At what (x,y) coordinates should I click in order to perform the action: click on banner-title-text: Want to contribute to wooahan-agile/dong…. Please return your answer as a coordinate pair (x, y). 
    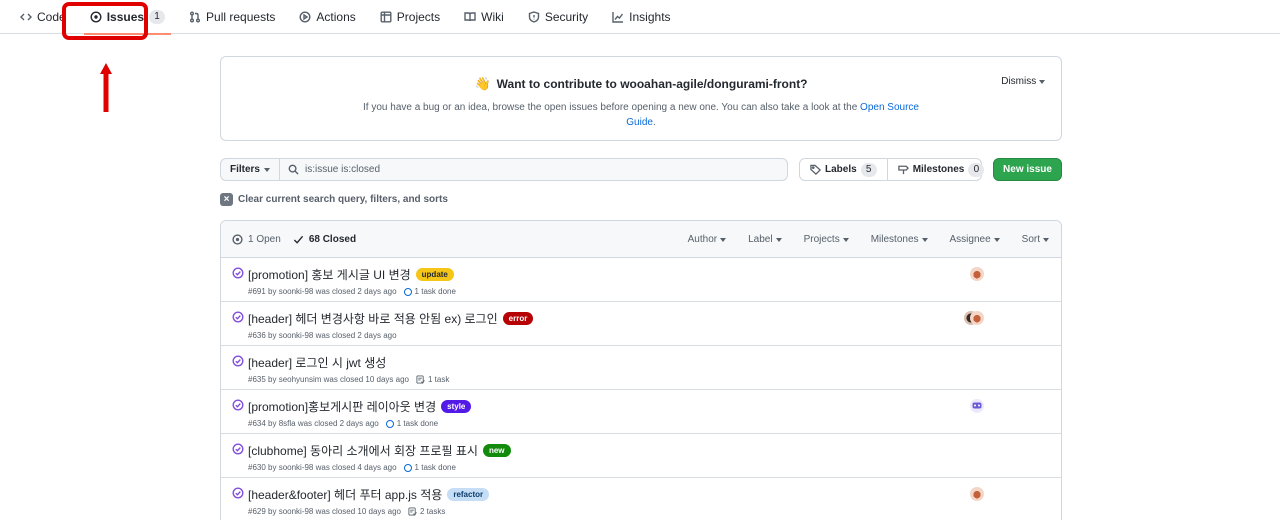
    Looking at the image, I should click on (652, 84).